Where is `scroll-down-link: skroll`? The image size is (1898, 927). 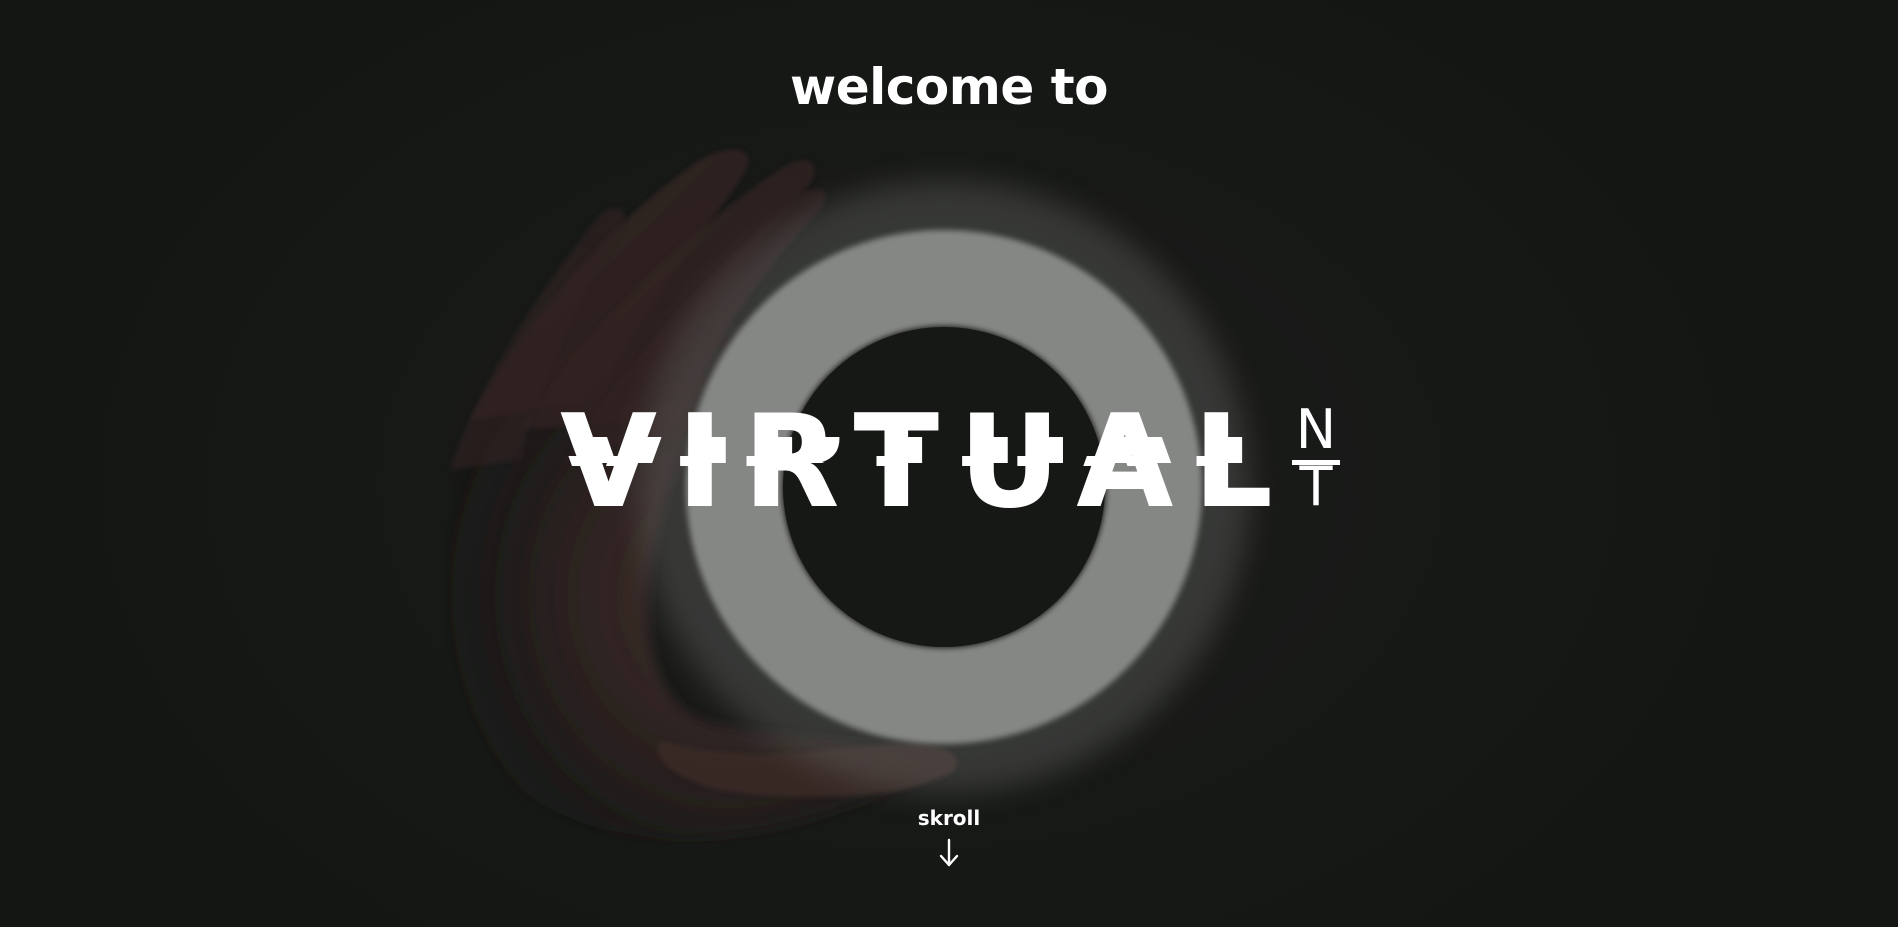 scroll-down-link: skroll is located at coordinates (949, 837).